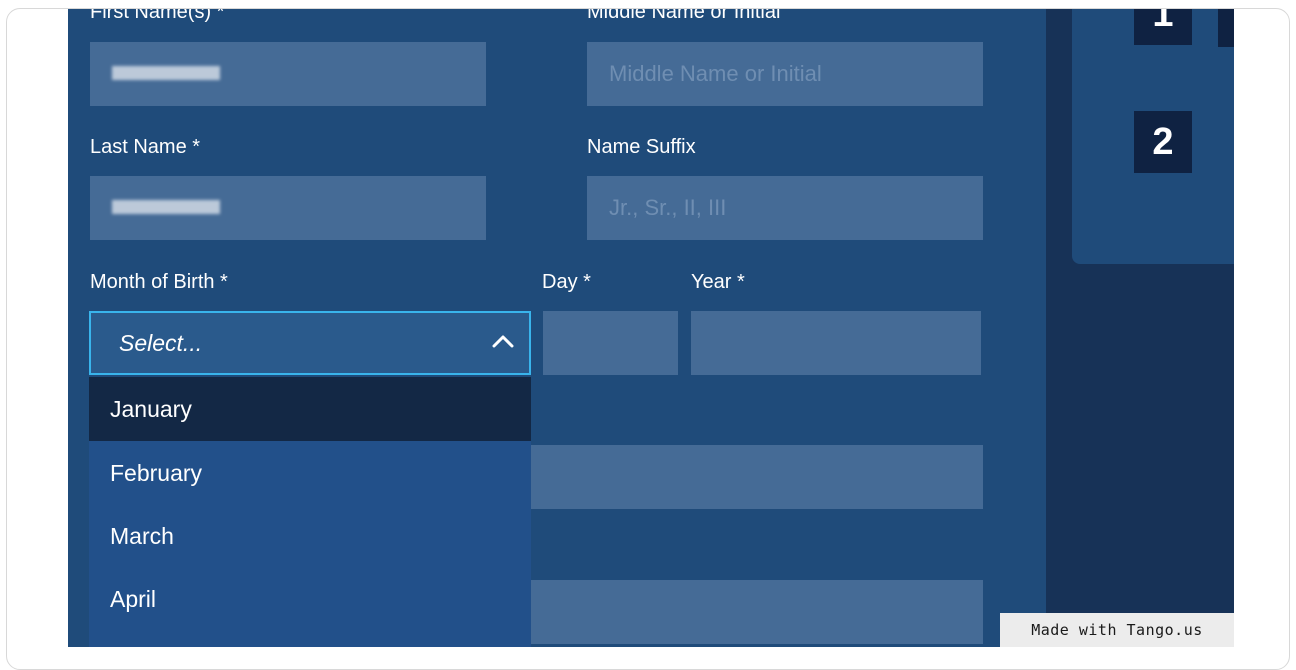  Describe the element at coordinates (157, 16) in the screenshot. I see `first-name-label: First Name(s) *` at that location.